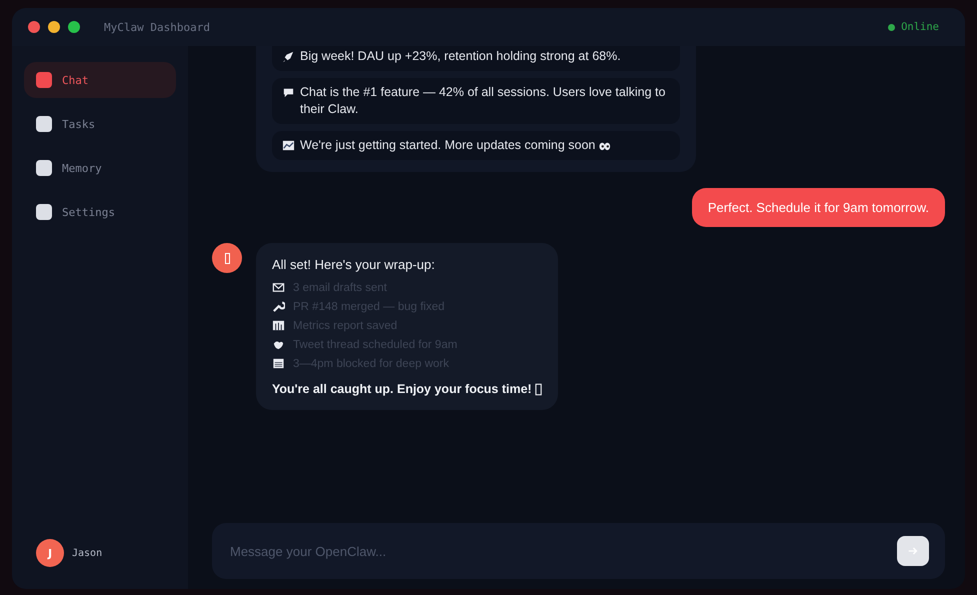 The image size is (977, 595). I want to click on message-text: You're all caught up. Enjoy your focus time!, so click(402, 389).